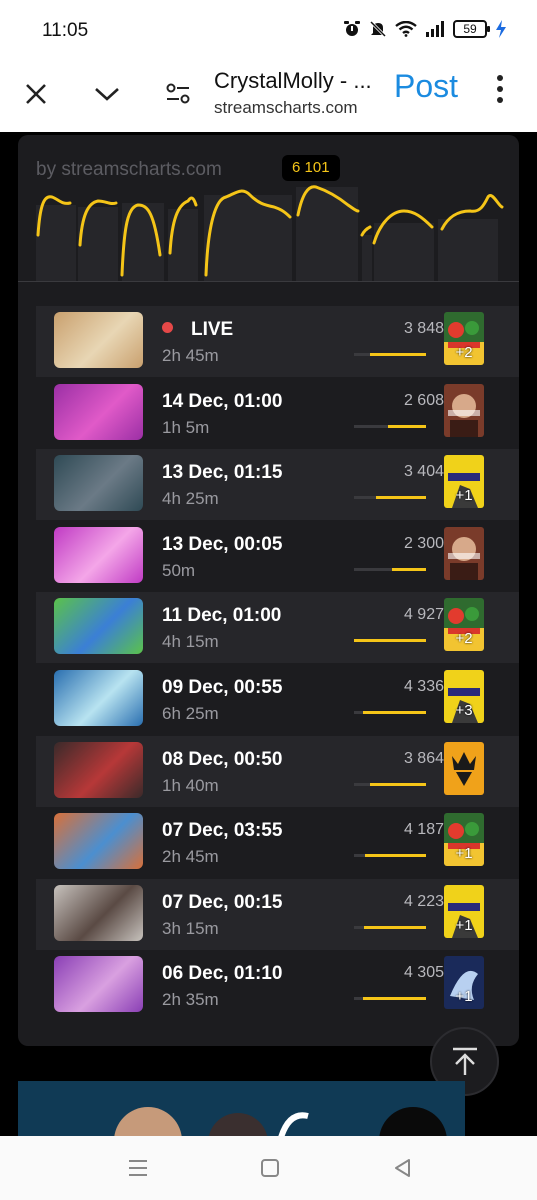  Describe the element at coordinates (277, 413) in the screenshot. I see `stream-row: 14 Dec, 01:00 1h 5m 2 608` at that location.